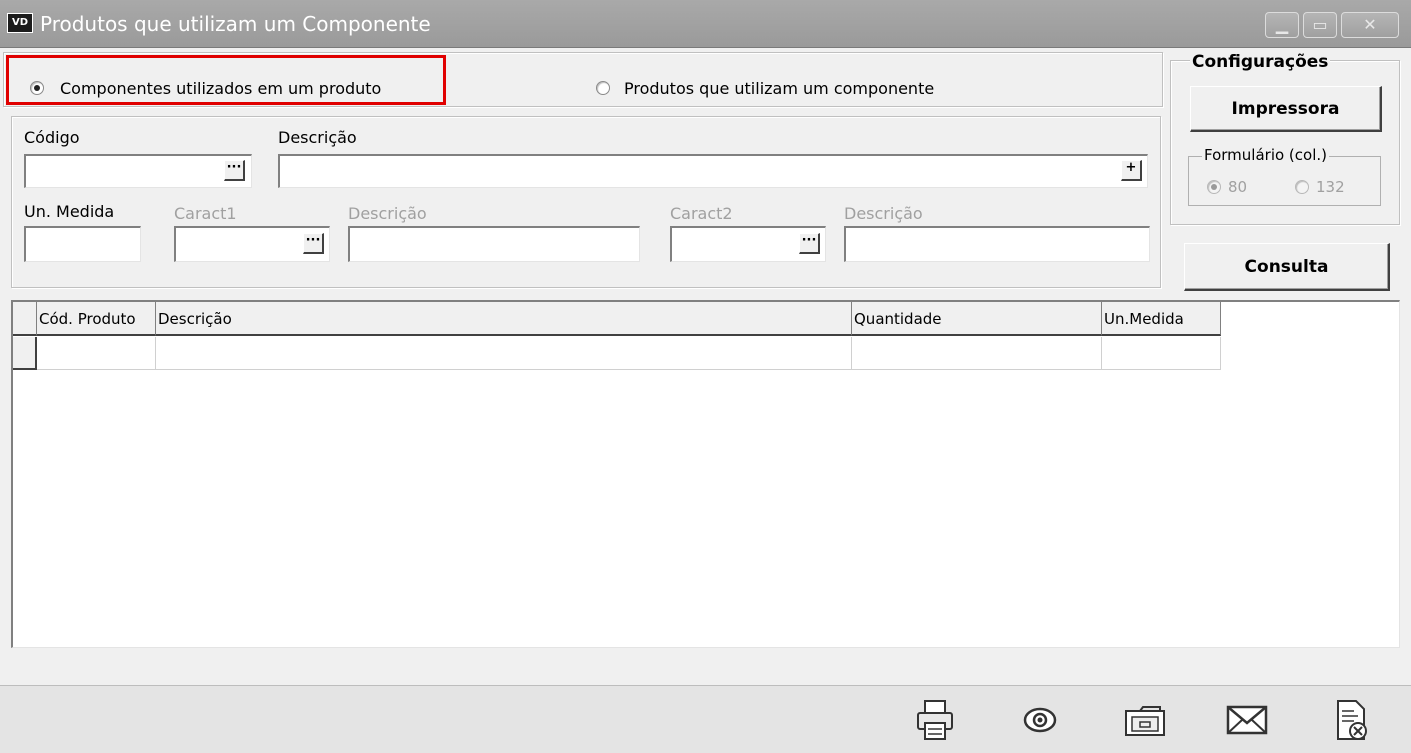  I want to click on caract1-label: Caract1, so click(205, 213).